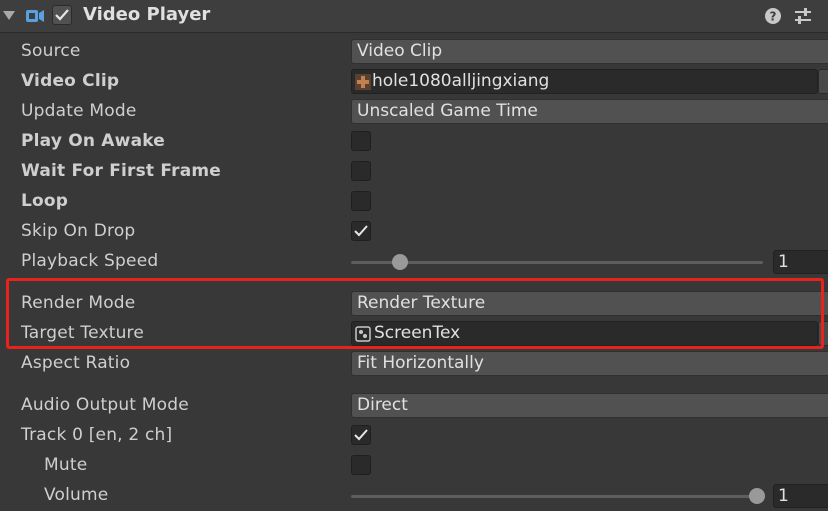 Image resolution: width=828 pixels, height=511 pixels. Describe the element at coordinates (83, 333) in the screenshot. I see `target-texture-label: Target Texture` at that location.